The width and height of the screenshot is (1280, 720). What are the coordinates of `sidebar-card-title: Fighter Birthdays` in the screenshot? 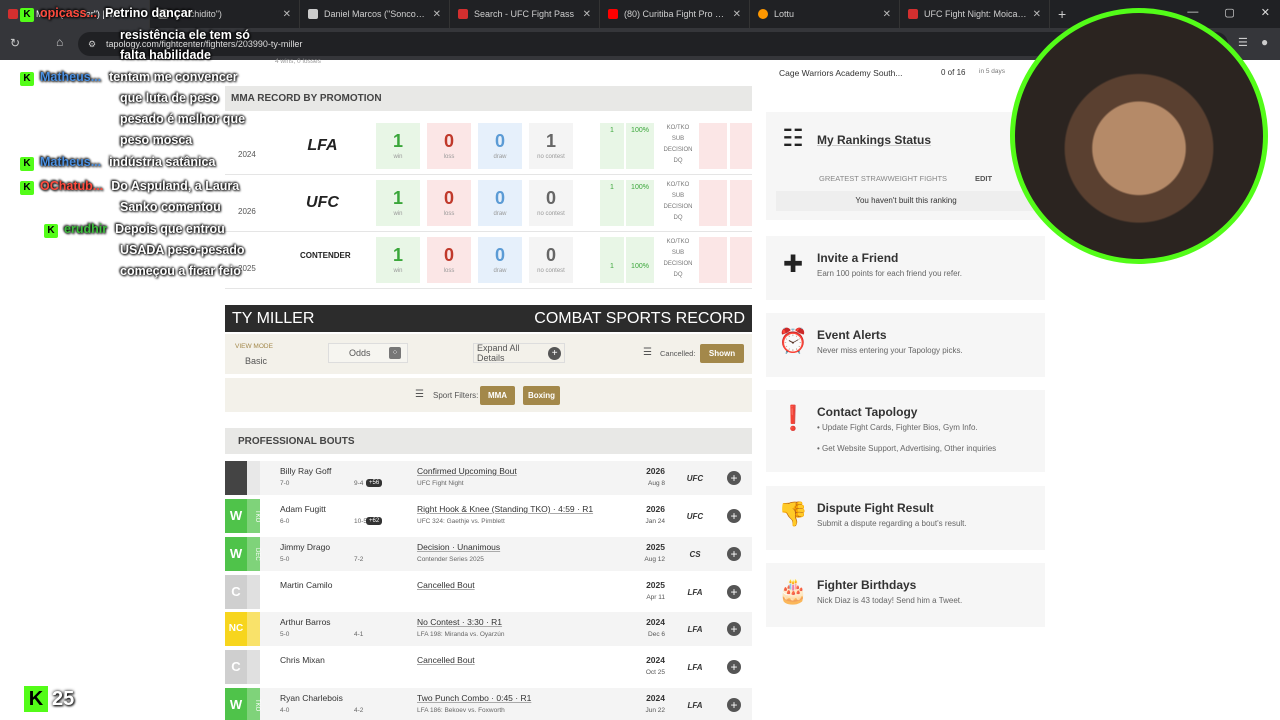 It's located at (866, 585).